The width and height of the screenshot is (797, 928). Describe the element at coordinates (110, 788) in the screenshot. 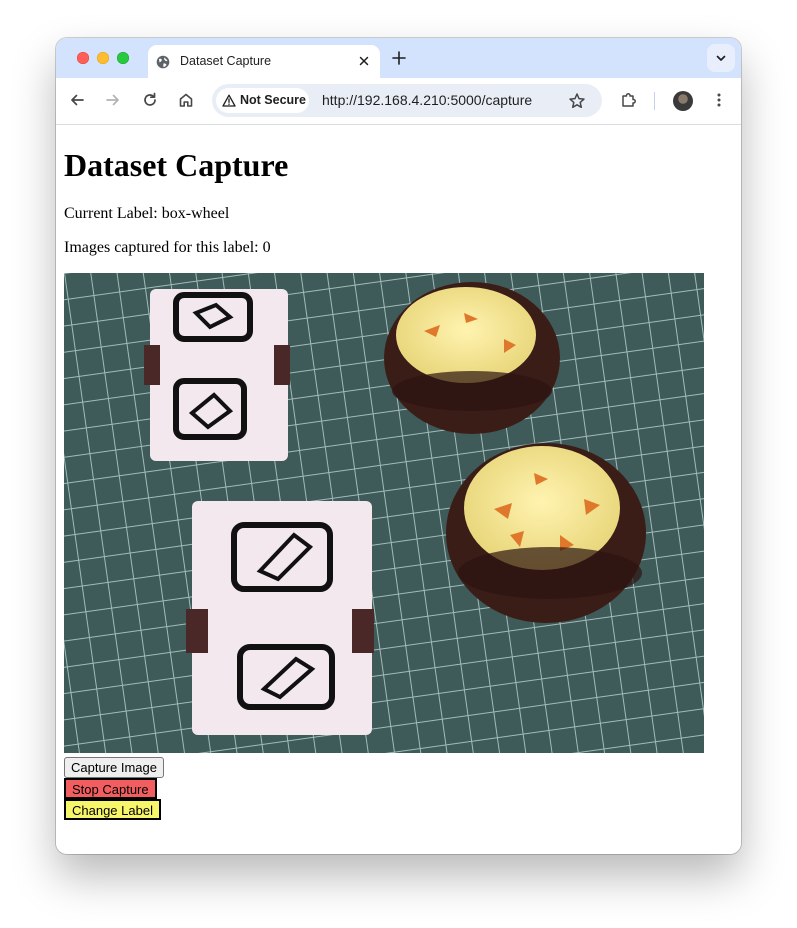

I see `stop-capture-button: Stop Capture` at that location.